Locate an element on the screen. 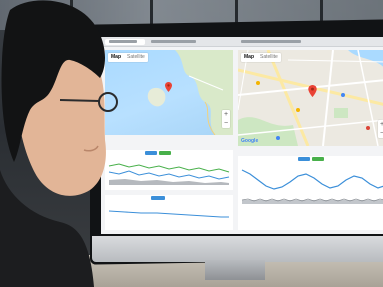 Image resolution: width=383 pixels, height=287 pixels. left-map-view: Map Satellite + − is located at coordinates (169, 92).